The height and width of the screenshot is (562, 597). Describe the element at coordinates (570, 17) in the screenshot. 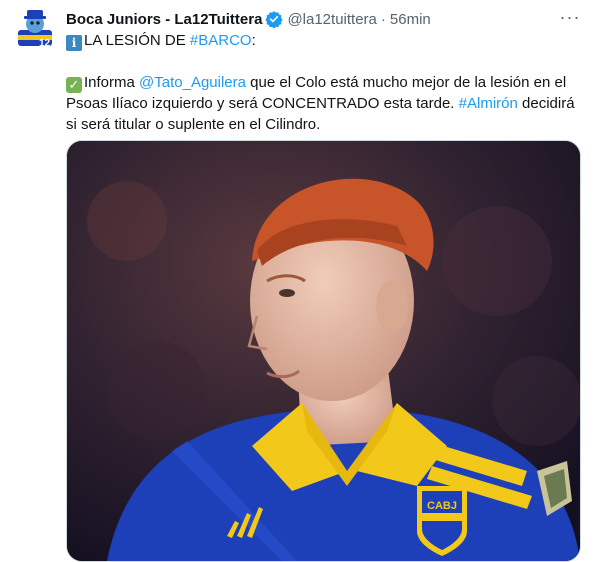

I see `more-options-icon: ···` at that location.